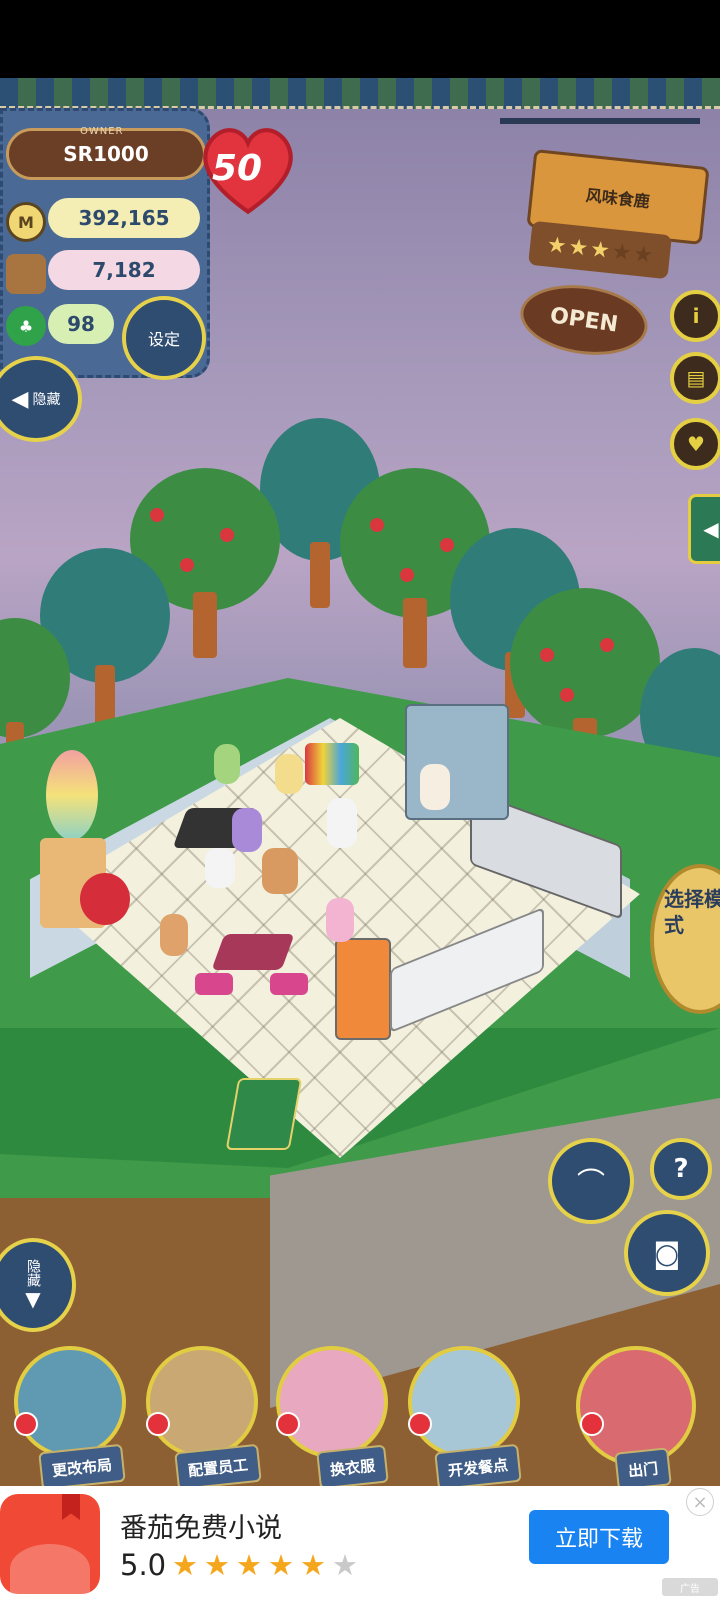  I want to click on heart-icon: ♥, so click(696, 444).